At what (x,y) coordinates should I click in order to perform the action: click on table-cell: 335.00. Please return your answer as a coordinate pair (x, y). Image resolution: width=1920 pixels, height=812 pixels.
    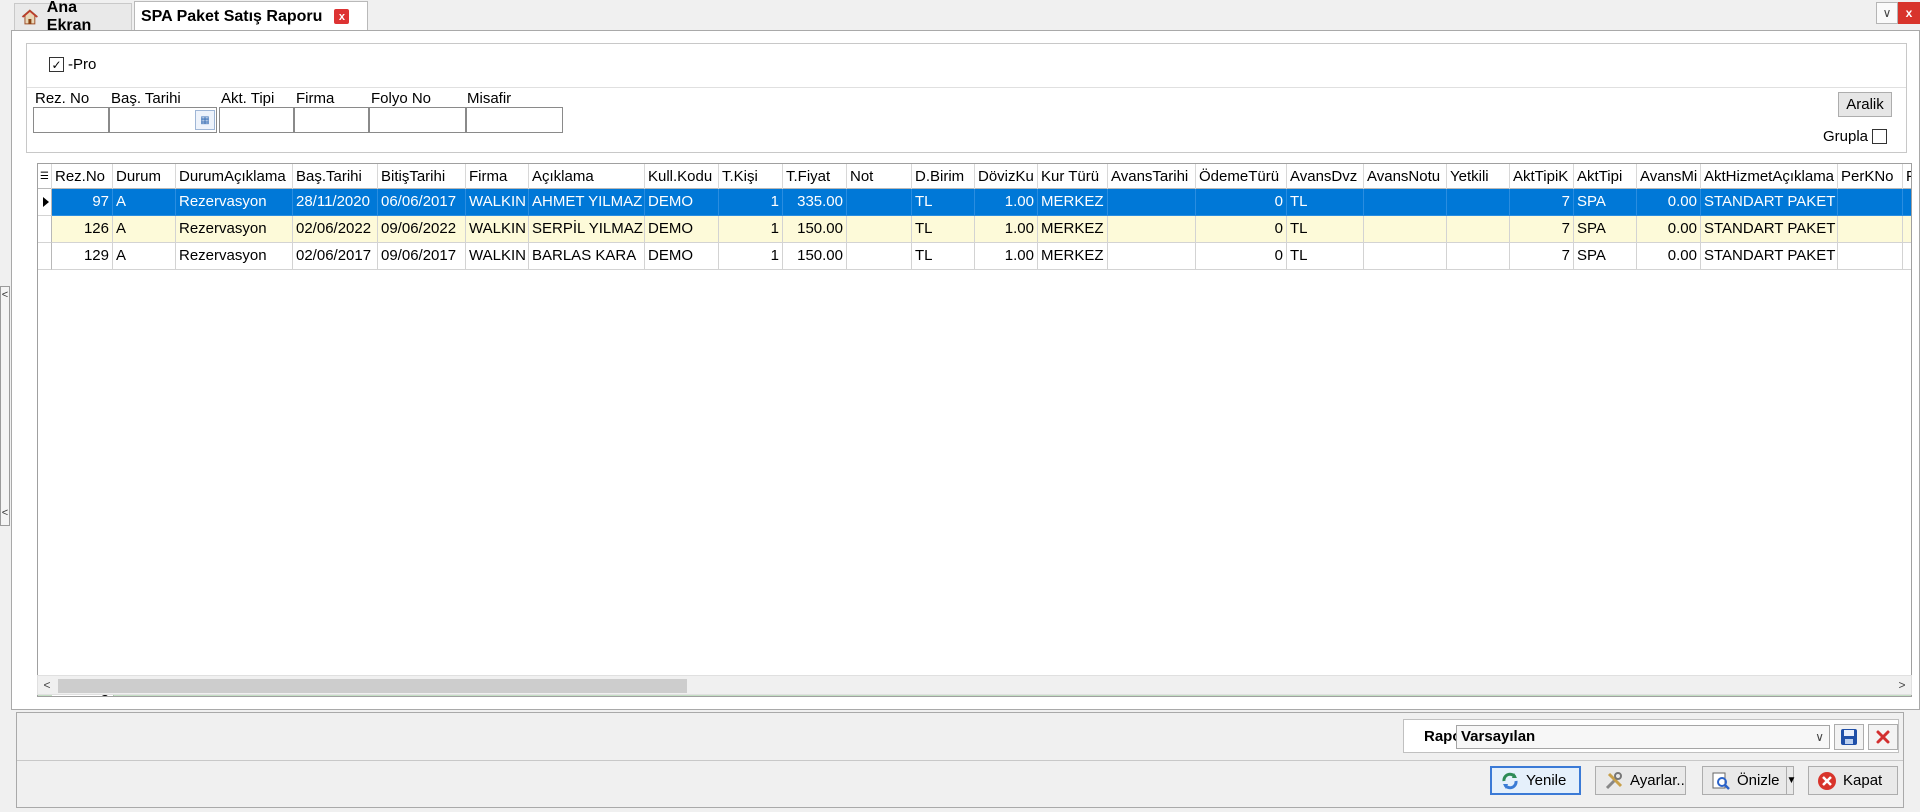
    Looking at the image, I should click on (815, 202).